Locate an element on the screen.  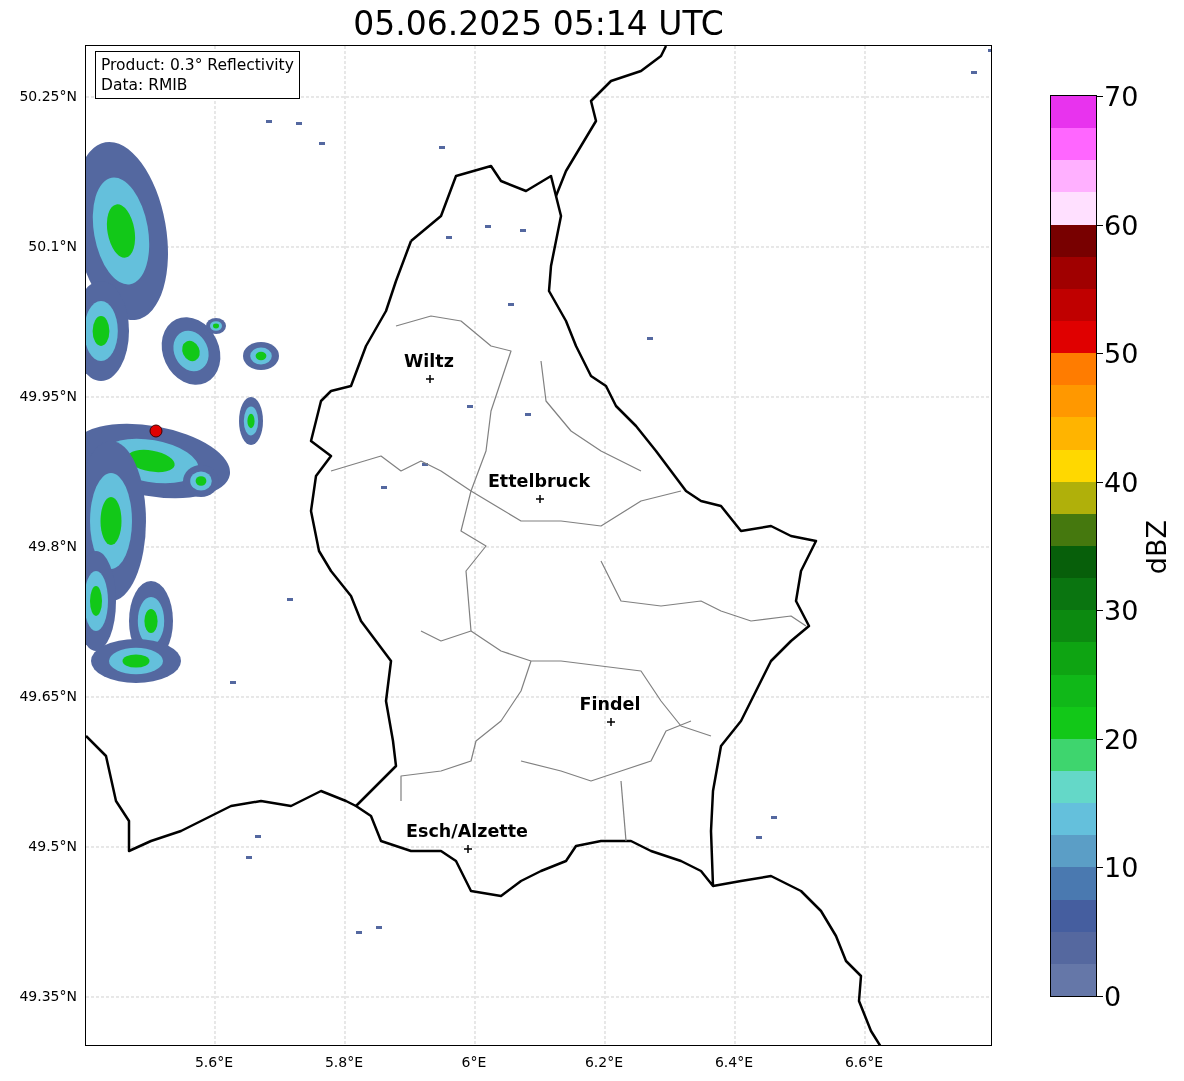
longitude-label: 6°E is located at coordinates (474, 1062).